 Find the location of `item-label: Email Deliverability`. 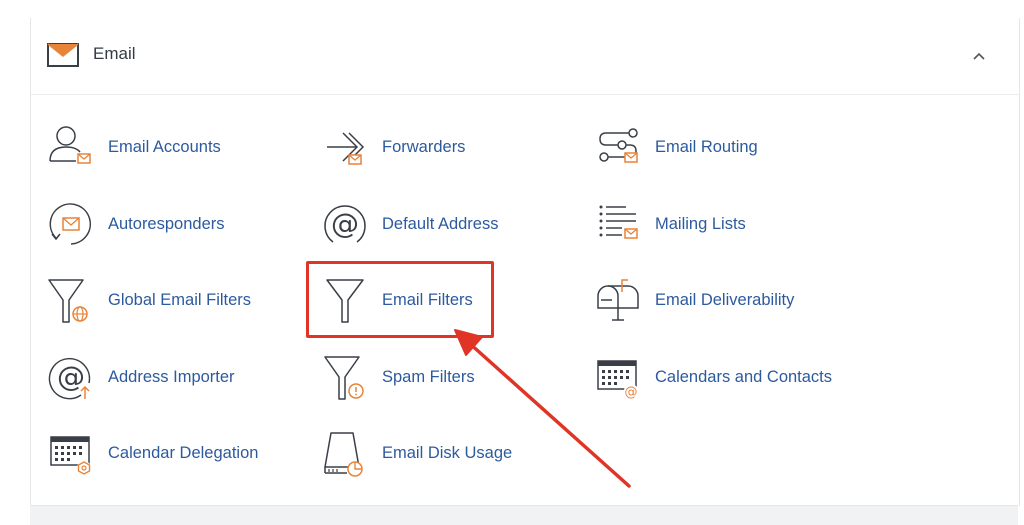

item-label: Email Deliverability is located at coordinates (725, 299).